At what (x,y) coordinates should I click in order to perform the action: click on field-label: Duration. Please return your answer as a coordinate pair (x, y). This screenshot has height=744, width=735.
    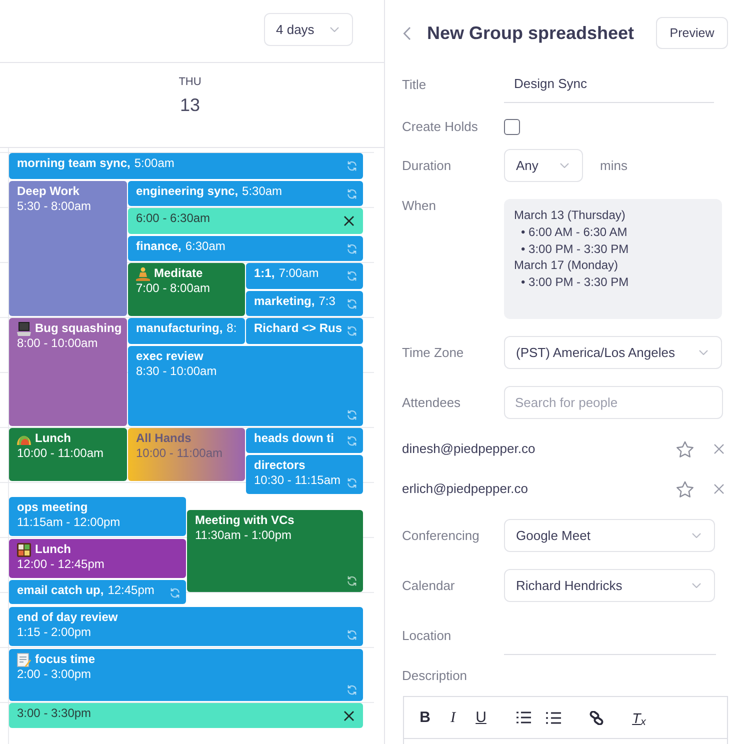
    Looking at the image, I should click on (427, 165).